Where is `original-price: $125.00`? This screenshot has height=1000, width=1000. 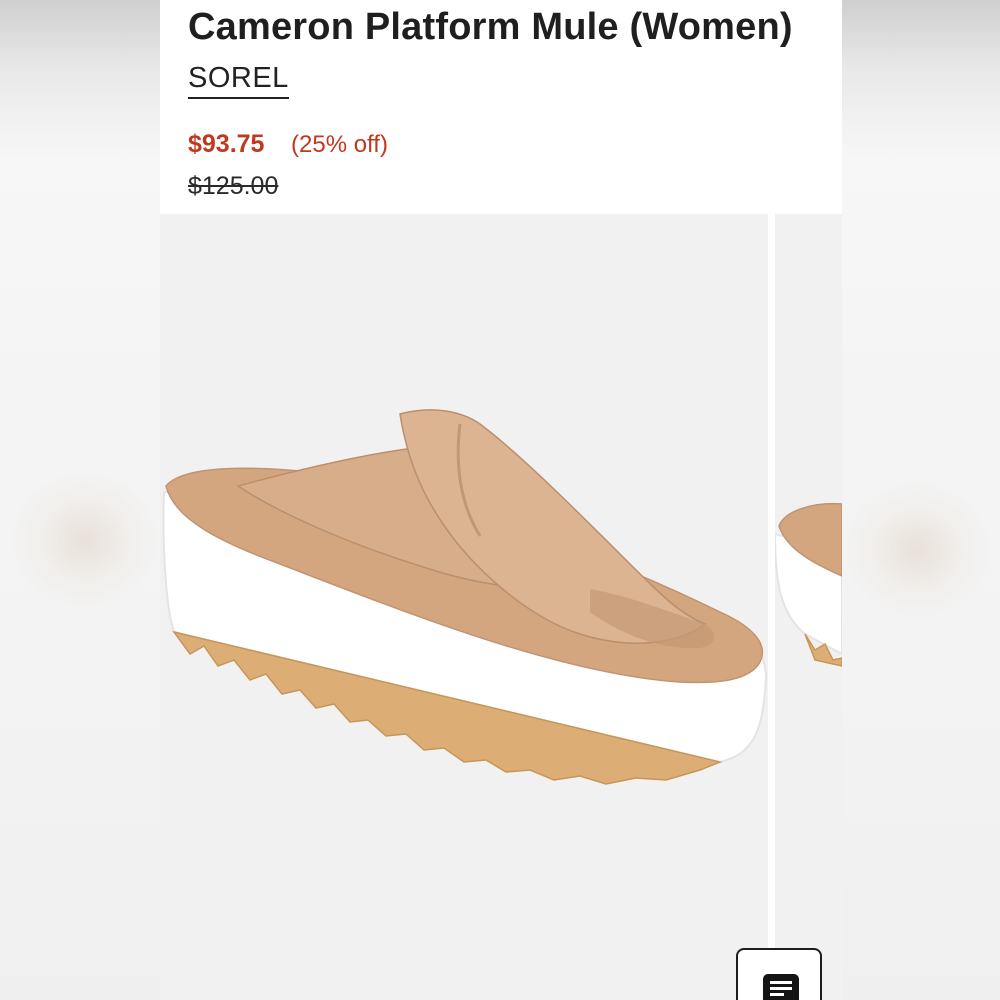
original-price: $125.00 is located at coordinates (233, 186).